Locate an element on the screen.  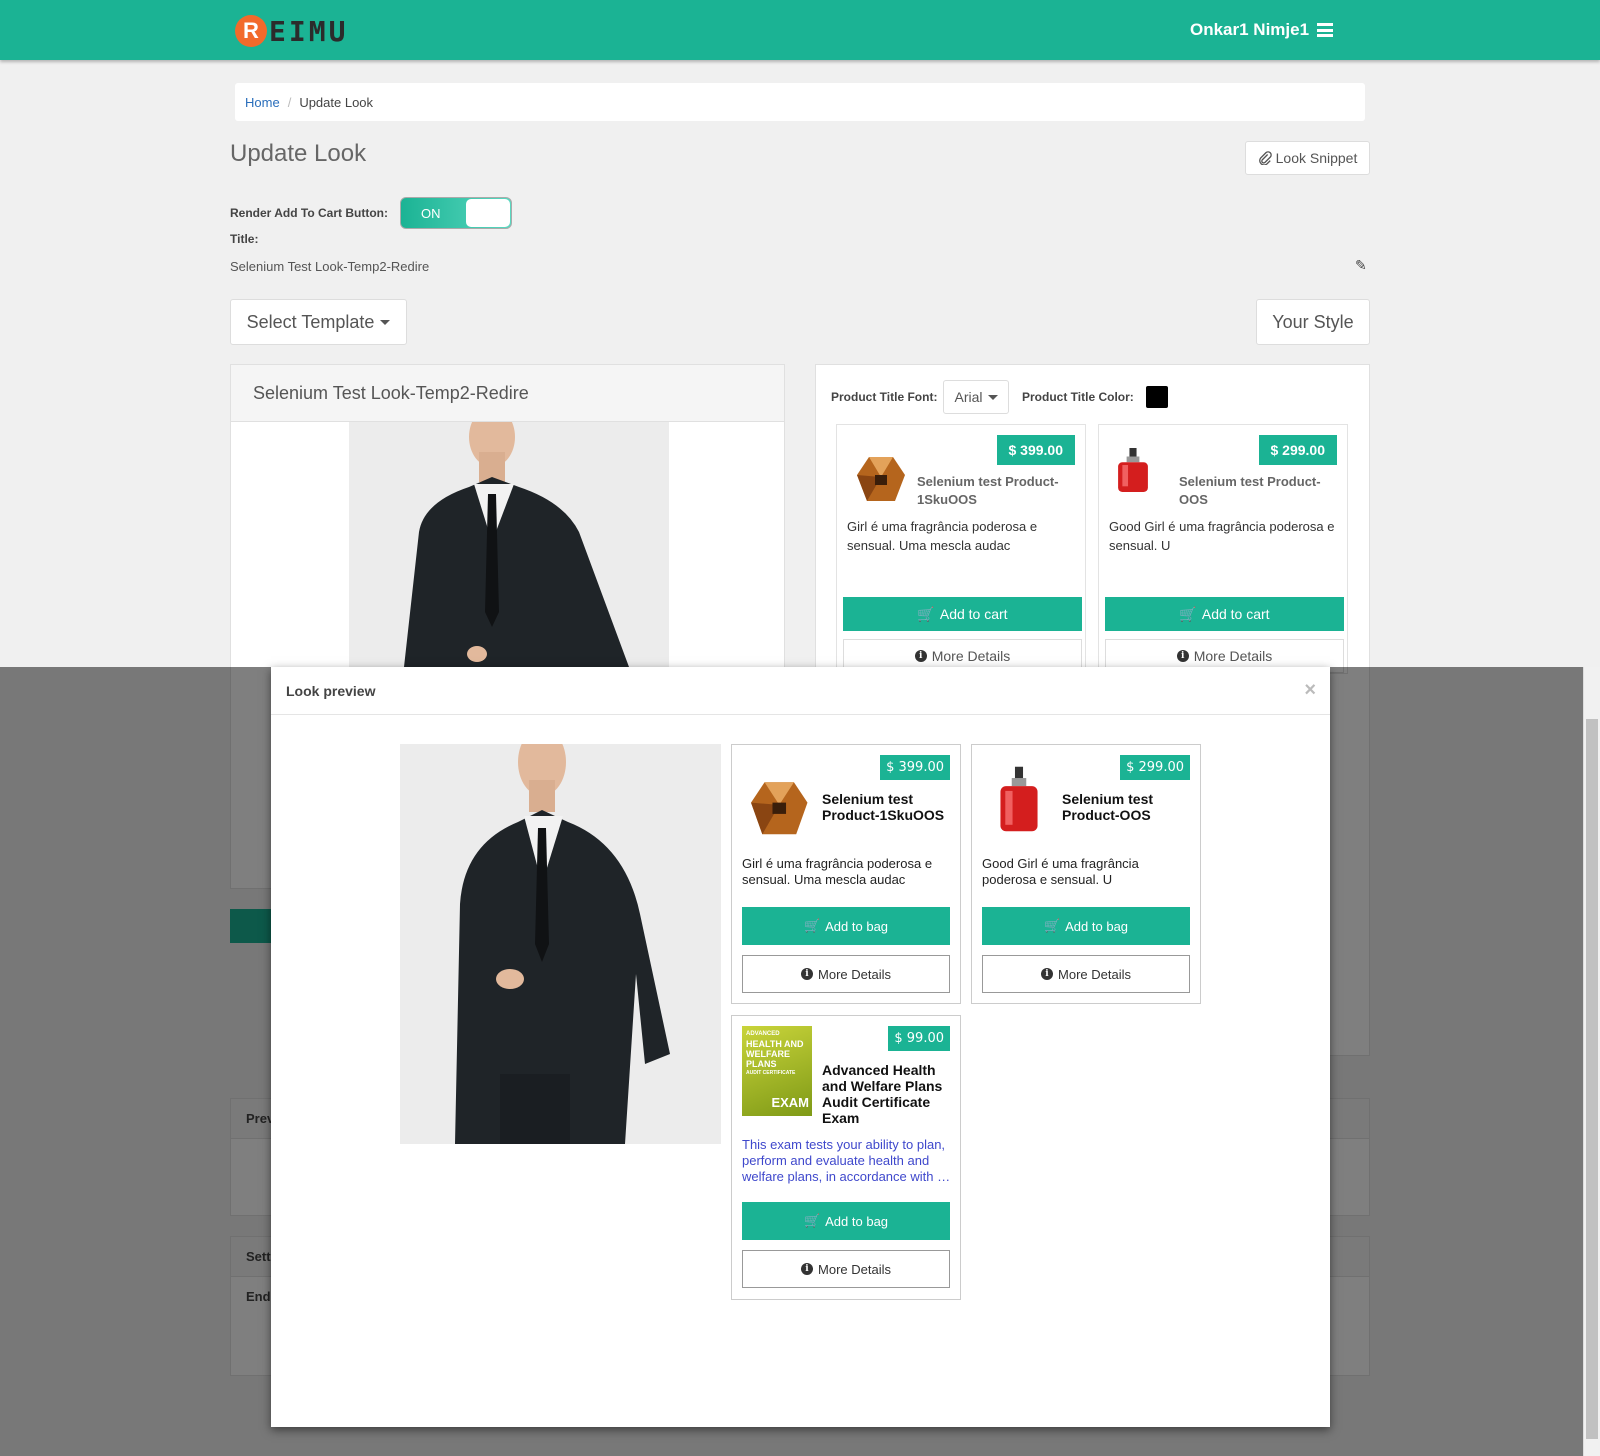
paperclip-icon is located at coordinates (1265, 158).